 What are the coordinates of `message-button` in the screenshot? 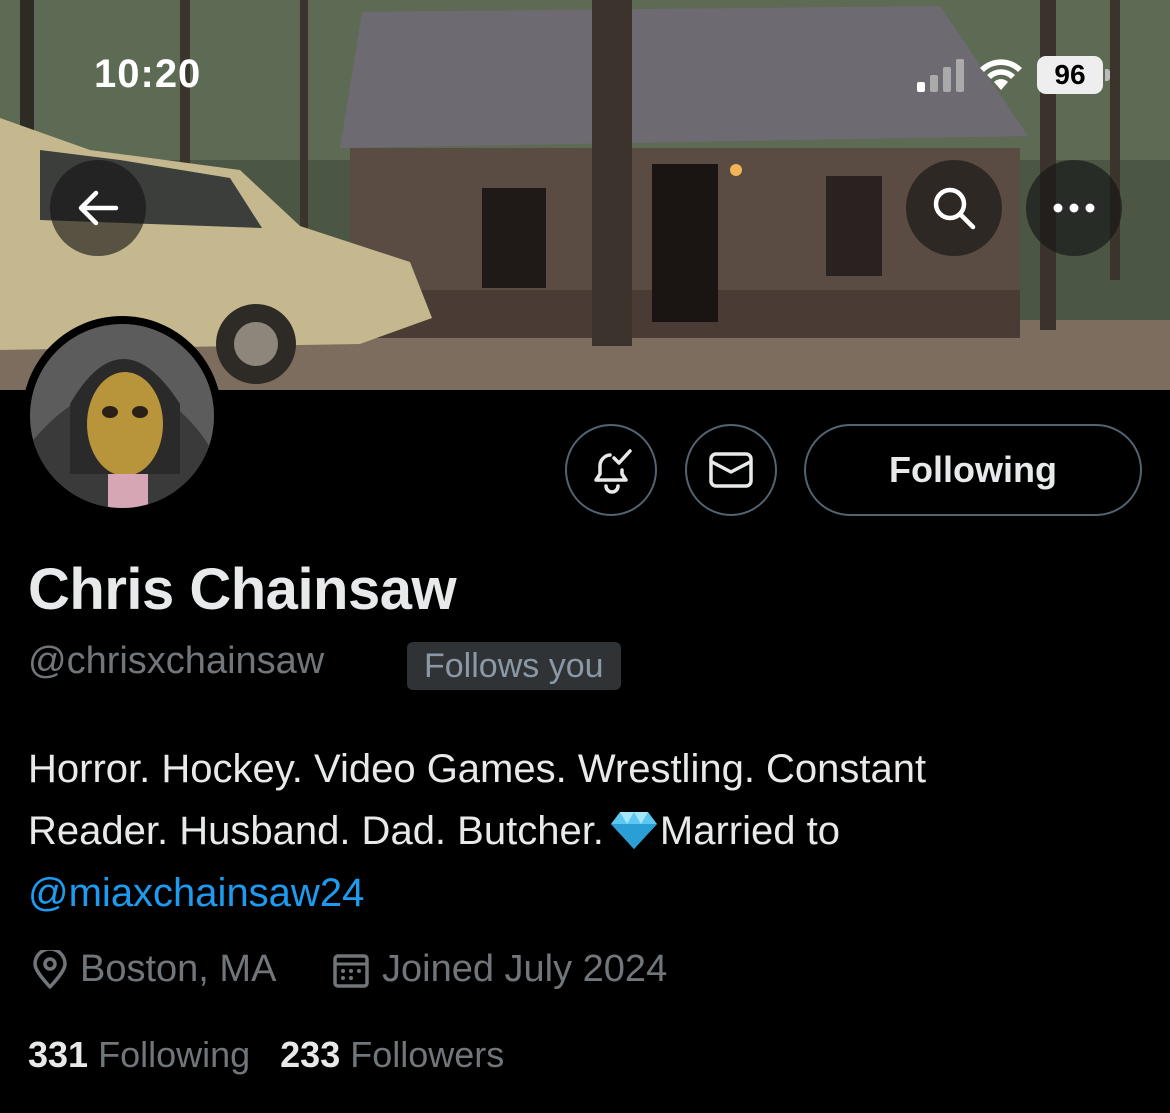 It's located at (731, 470).